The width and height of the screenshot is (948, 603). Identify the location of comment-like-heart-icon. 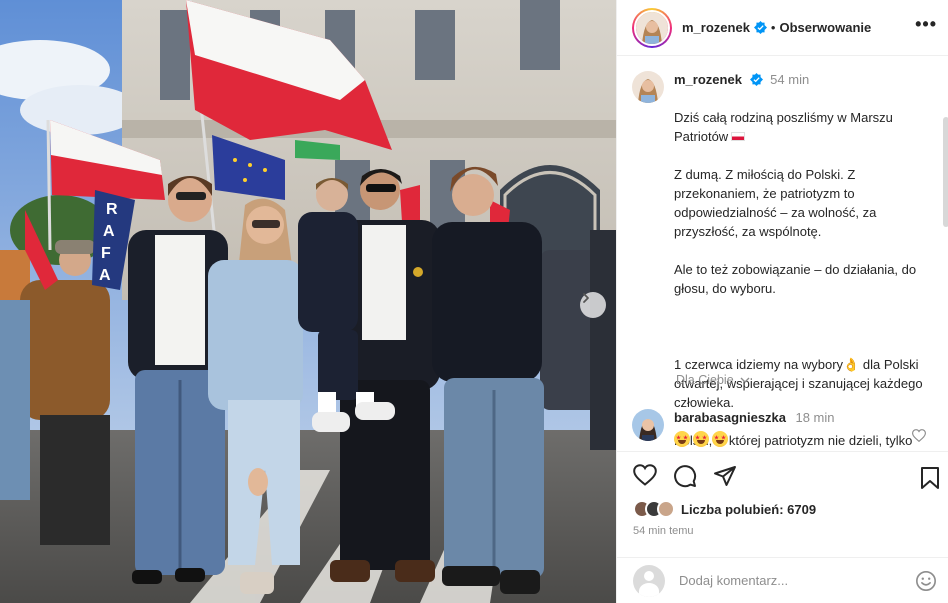
(919, 435).